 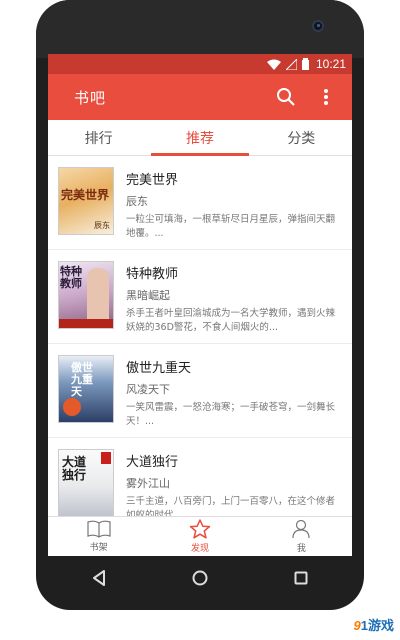 I want to click on bottom-navigation: 书架 发现 我, so click(x=200, y=536).